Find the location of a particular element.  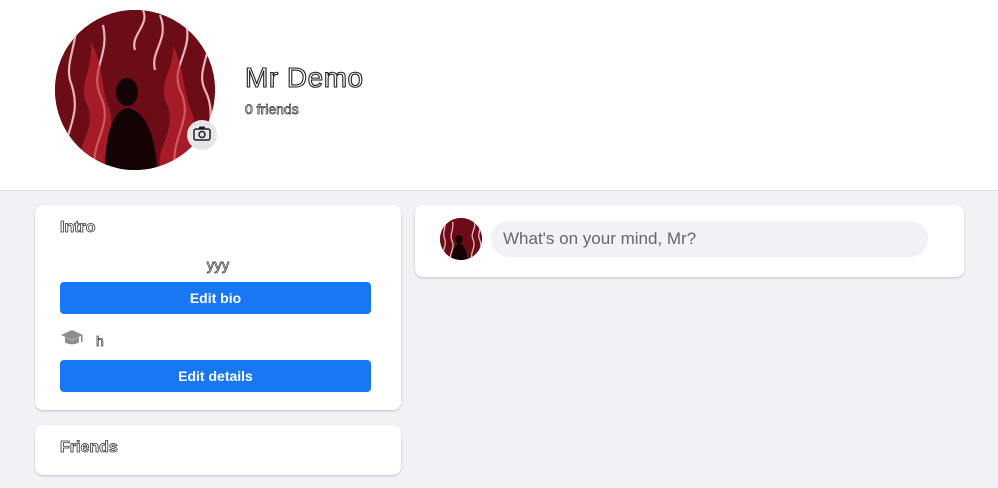

change-avatar-button is located at coordinates (202, 135).